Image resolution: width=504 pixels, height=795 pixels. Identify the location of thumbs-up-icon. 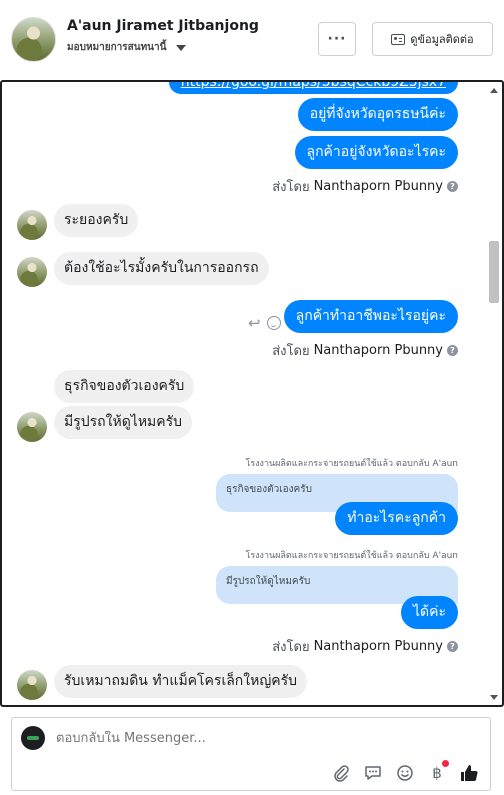
(469, 773).